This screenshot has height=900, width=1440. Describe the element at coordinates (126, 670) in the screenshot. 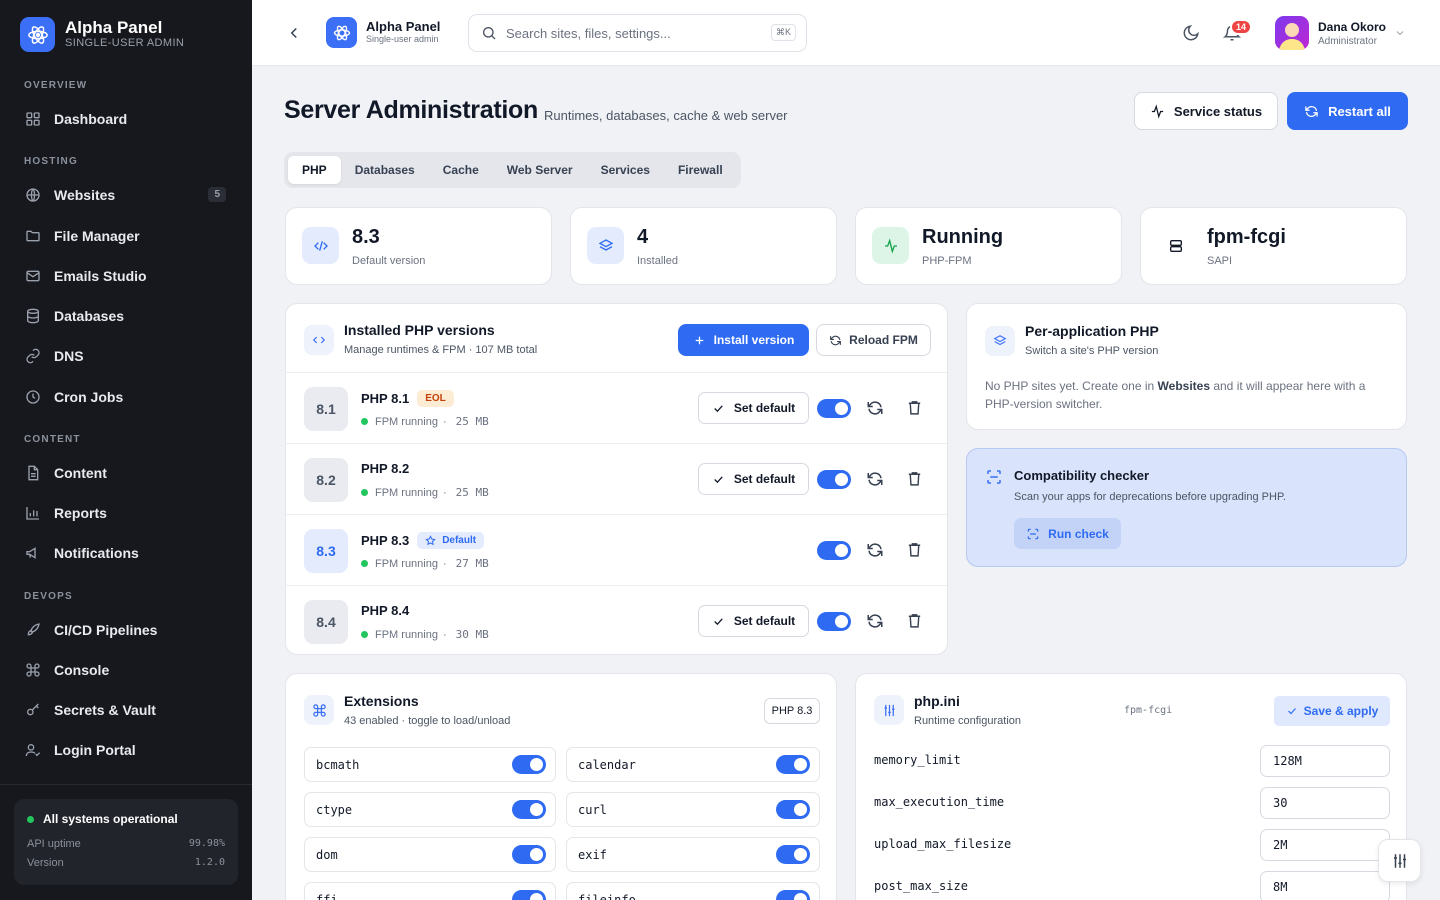

I see `sidebar-item-console: Console` at that location.